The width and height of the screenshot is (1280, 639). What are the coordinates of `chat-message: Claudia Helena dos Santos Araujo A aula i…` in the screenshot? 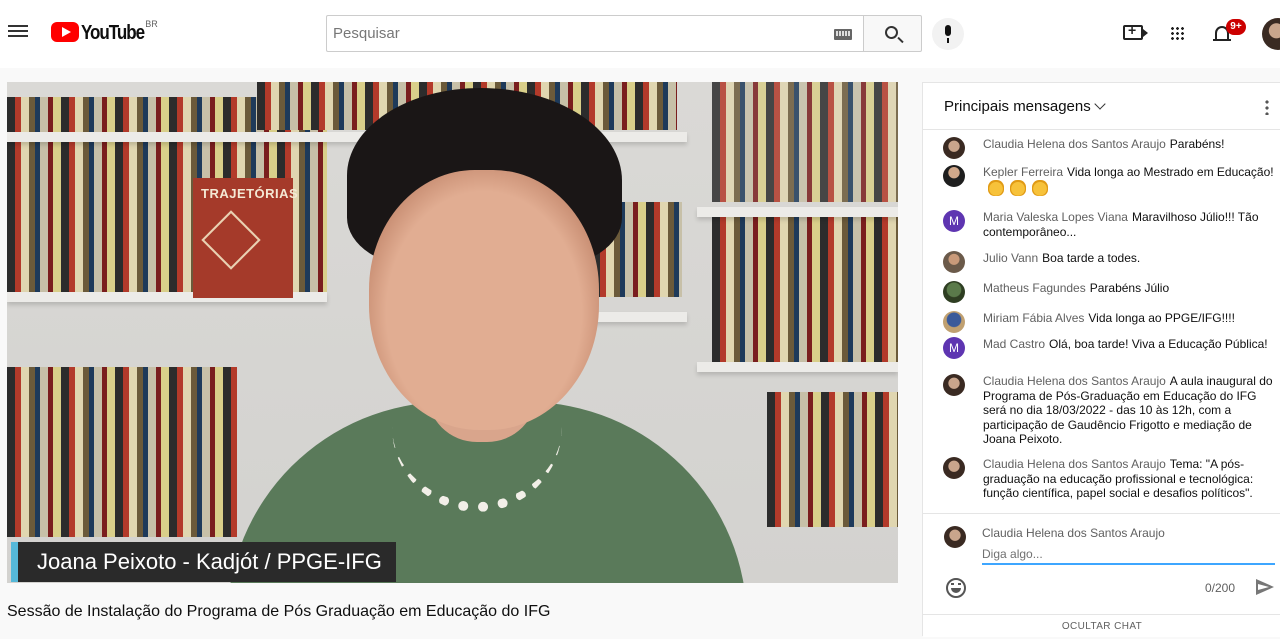 It's located at (1110, 410).